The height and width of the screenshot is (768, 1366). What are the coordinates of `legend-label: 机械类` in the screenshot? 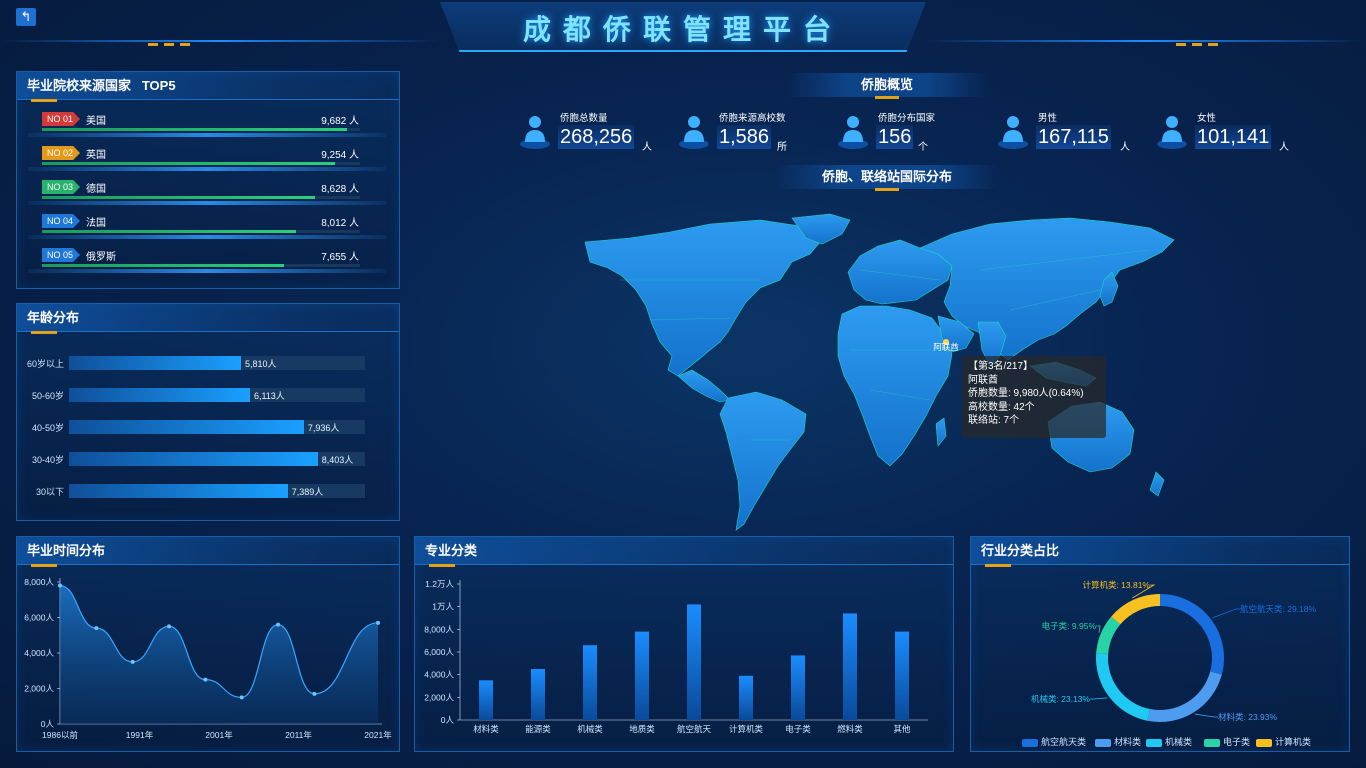 It's located at (1179, 742).